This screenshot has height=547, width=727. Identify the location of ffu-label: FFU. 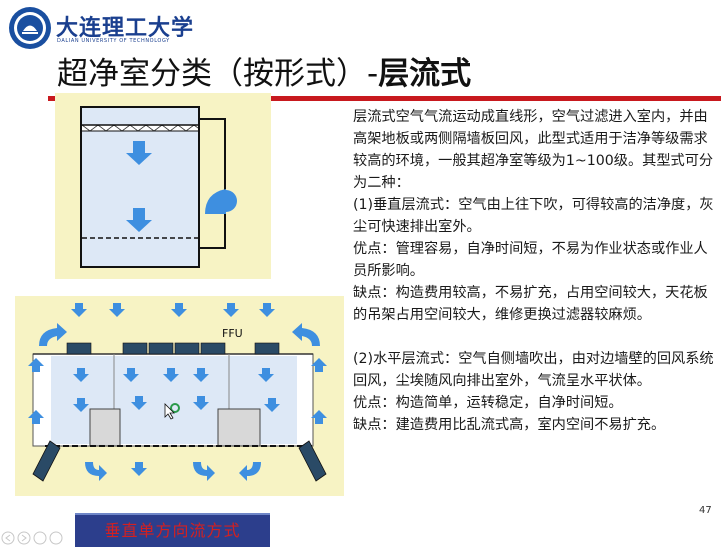
(232, 333).